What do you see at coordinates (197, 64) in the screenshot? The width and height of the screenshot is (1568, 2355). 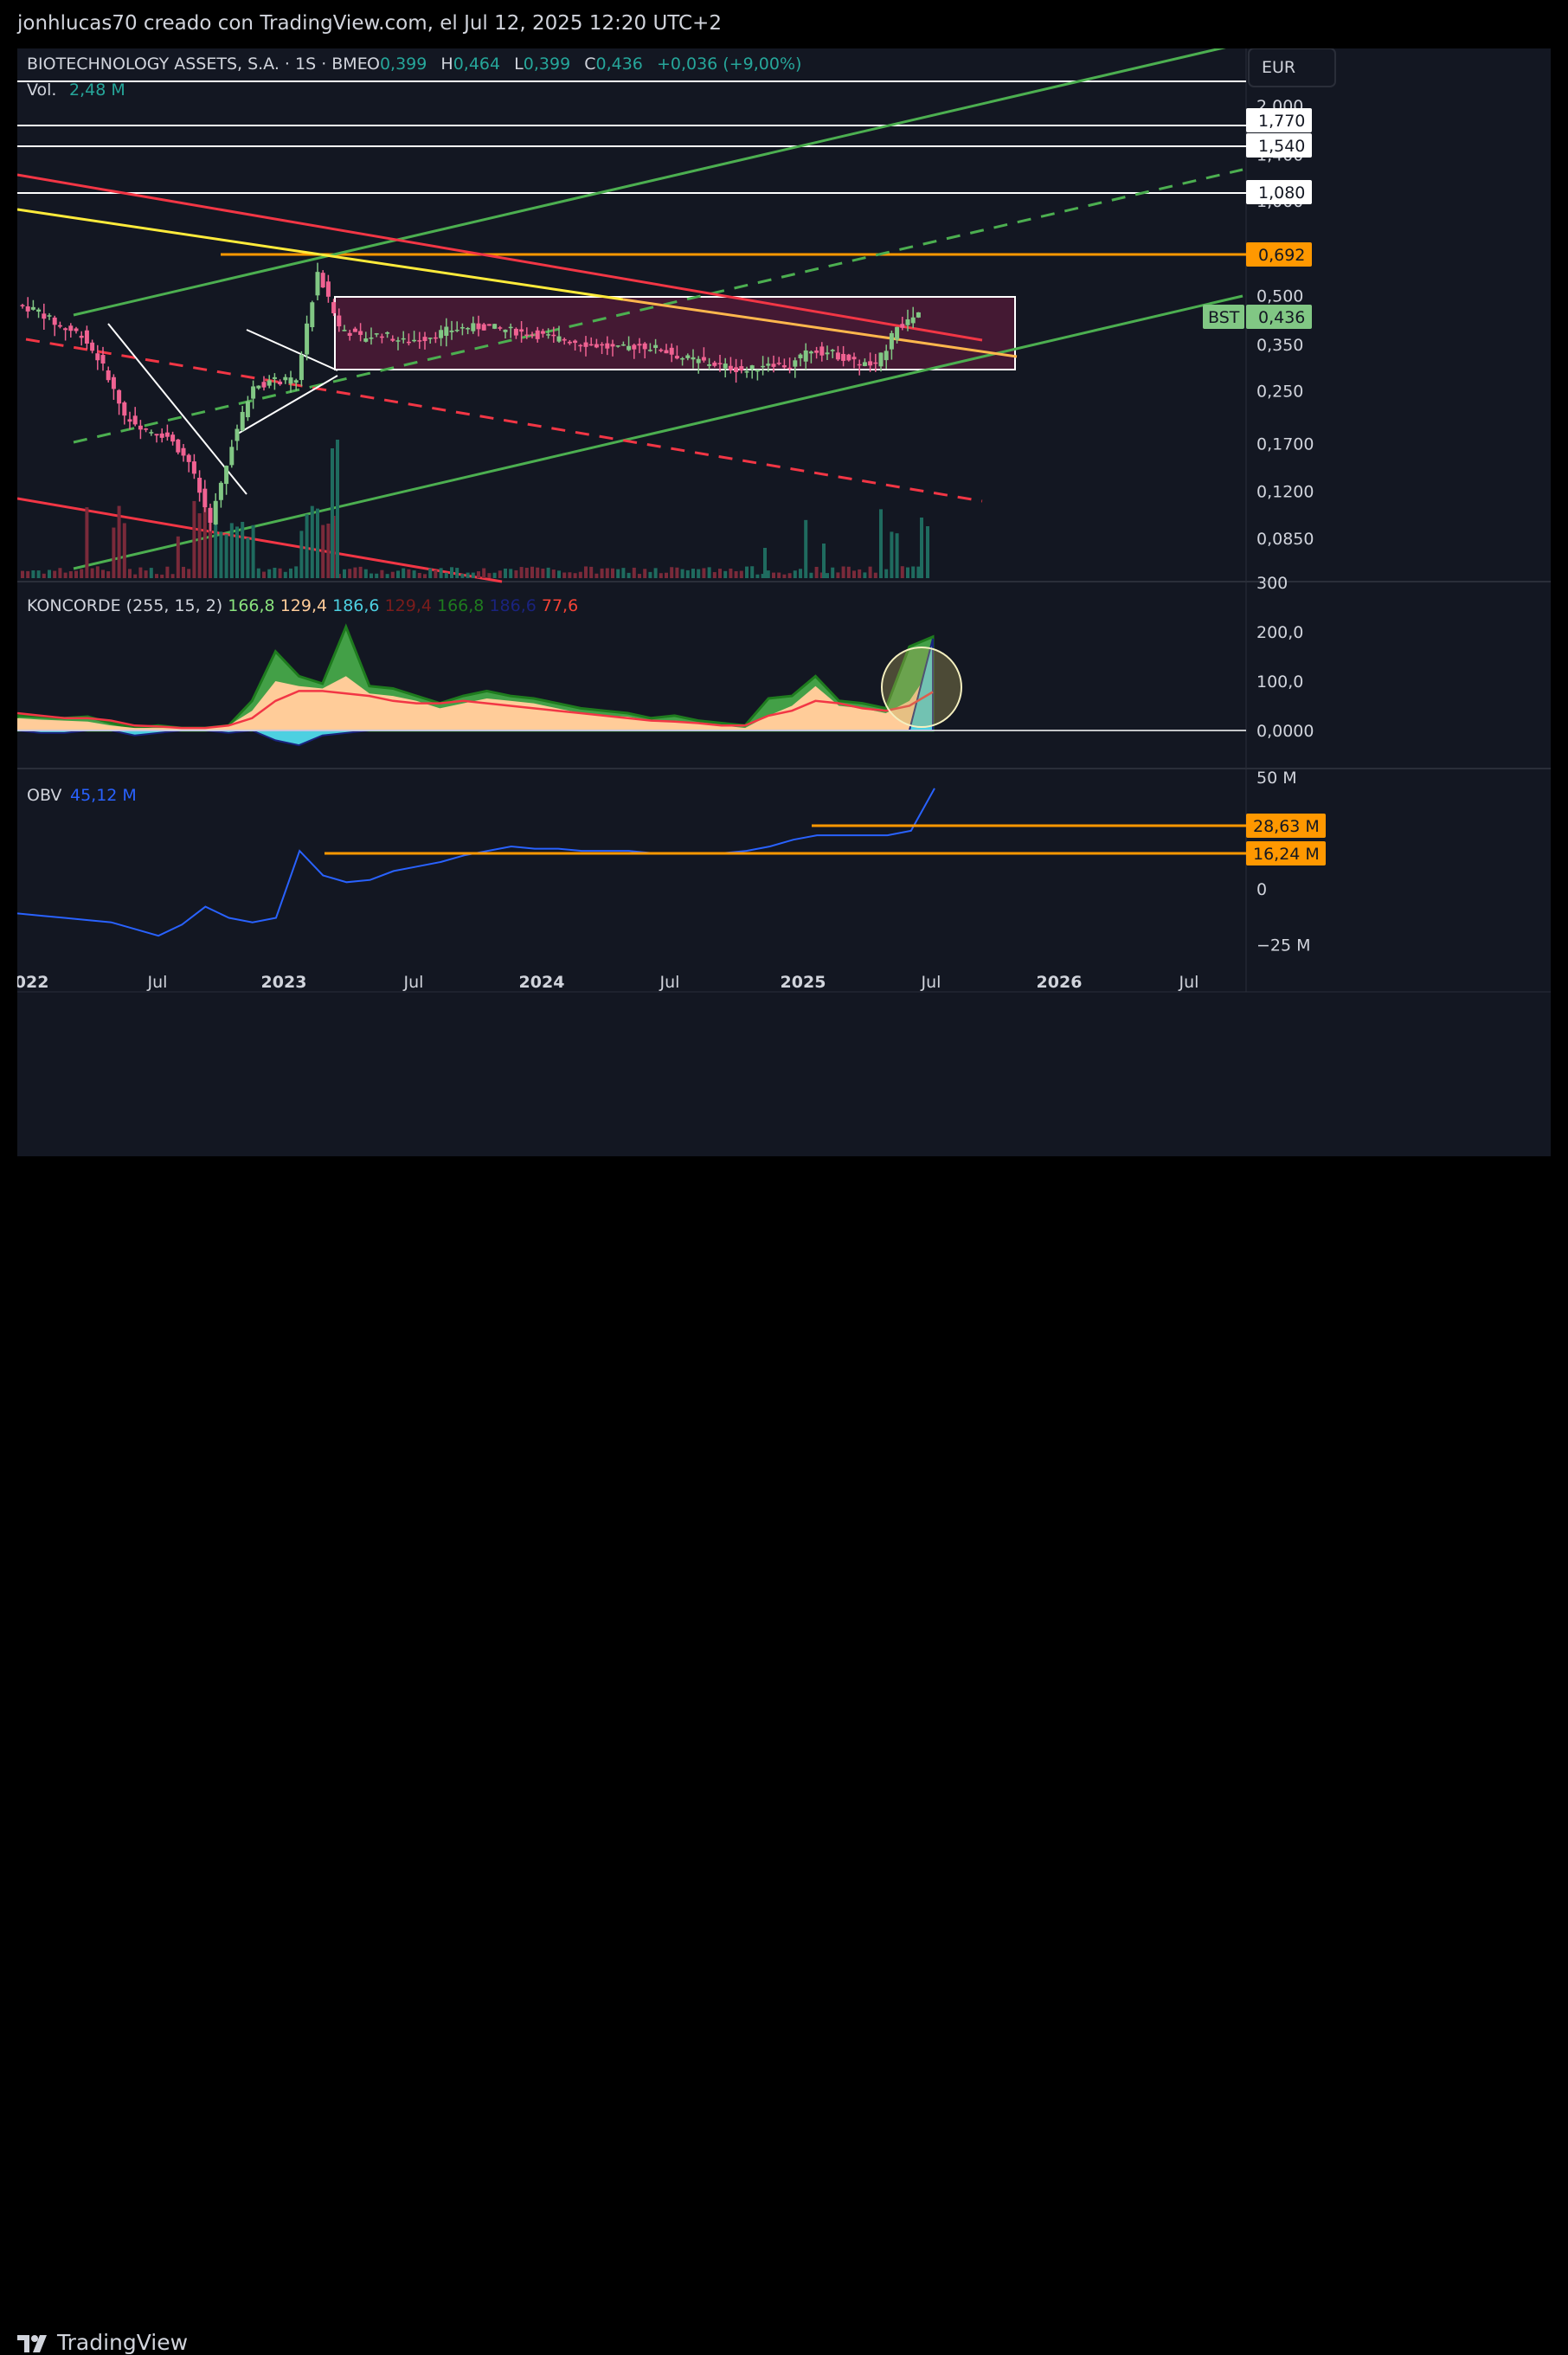 I see `legend-symbol: BIOTECHNOLOGY ASSETS, S.A. · 1S · BME` at bounding box center [197, 64].